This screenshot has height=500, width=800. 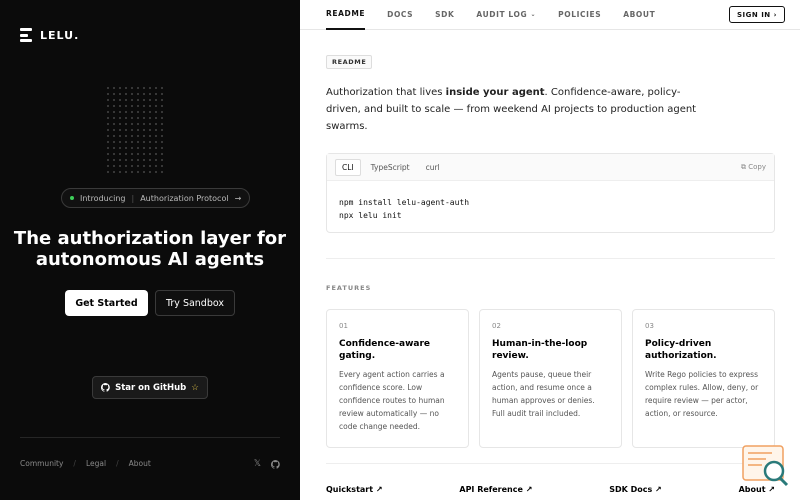 What do you see at coordinates (370, 215) in the screenshot?
I see `code-line: npx lelu init` at bounding box center [370, 215].